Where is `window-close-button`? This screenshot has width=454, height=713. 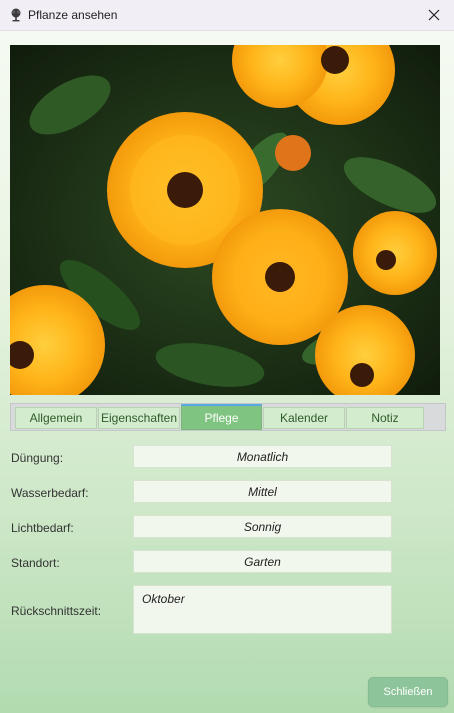 window-close-button is located at coordinates (434, 15).